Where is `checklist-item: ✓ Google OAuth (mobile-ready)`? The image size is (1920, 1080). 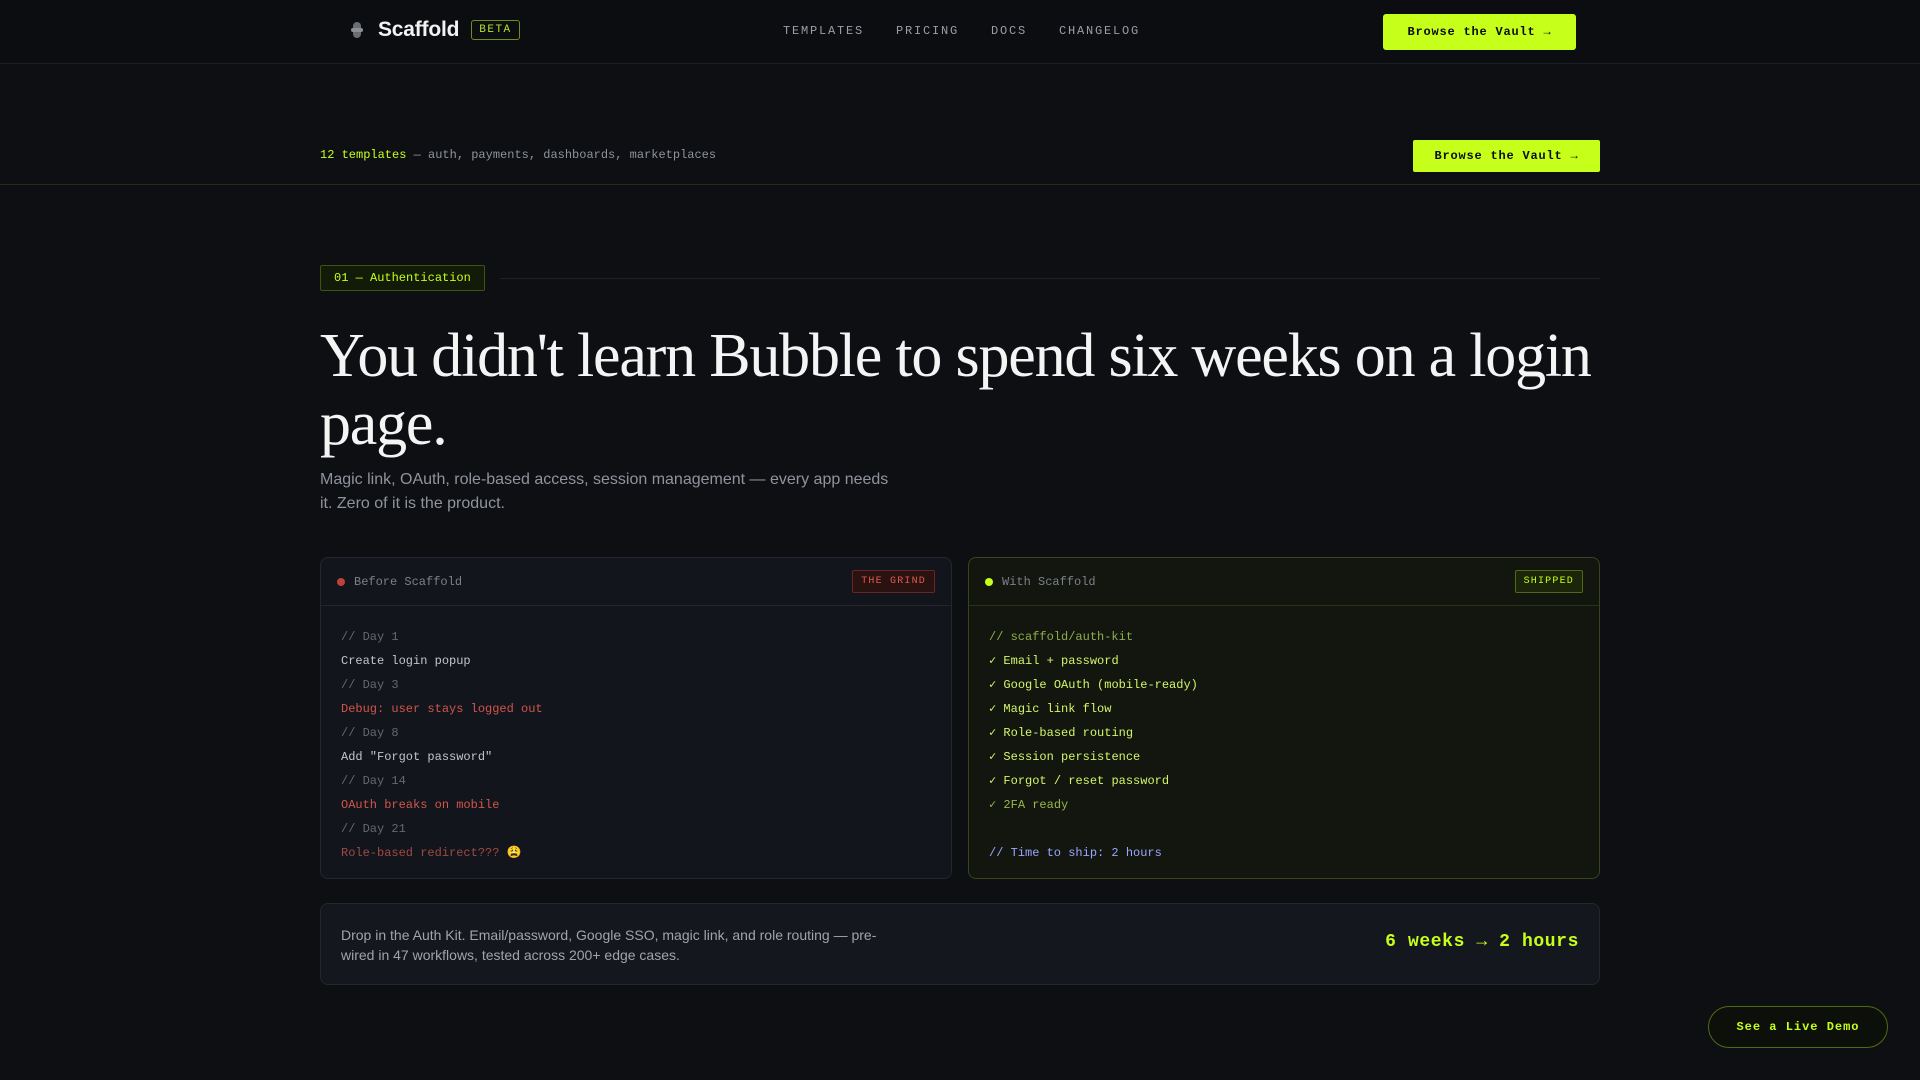
checklist-item: ✓ Google OAuth (mobile-ready) is located at coordinates (1093, 685).